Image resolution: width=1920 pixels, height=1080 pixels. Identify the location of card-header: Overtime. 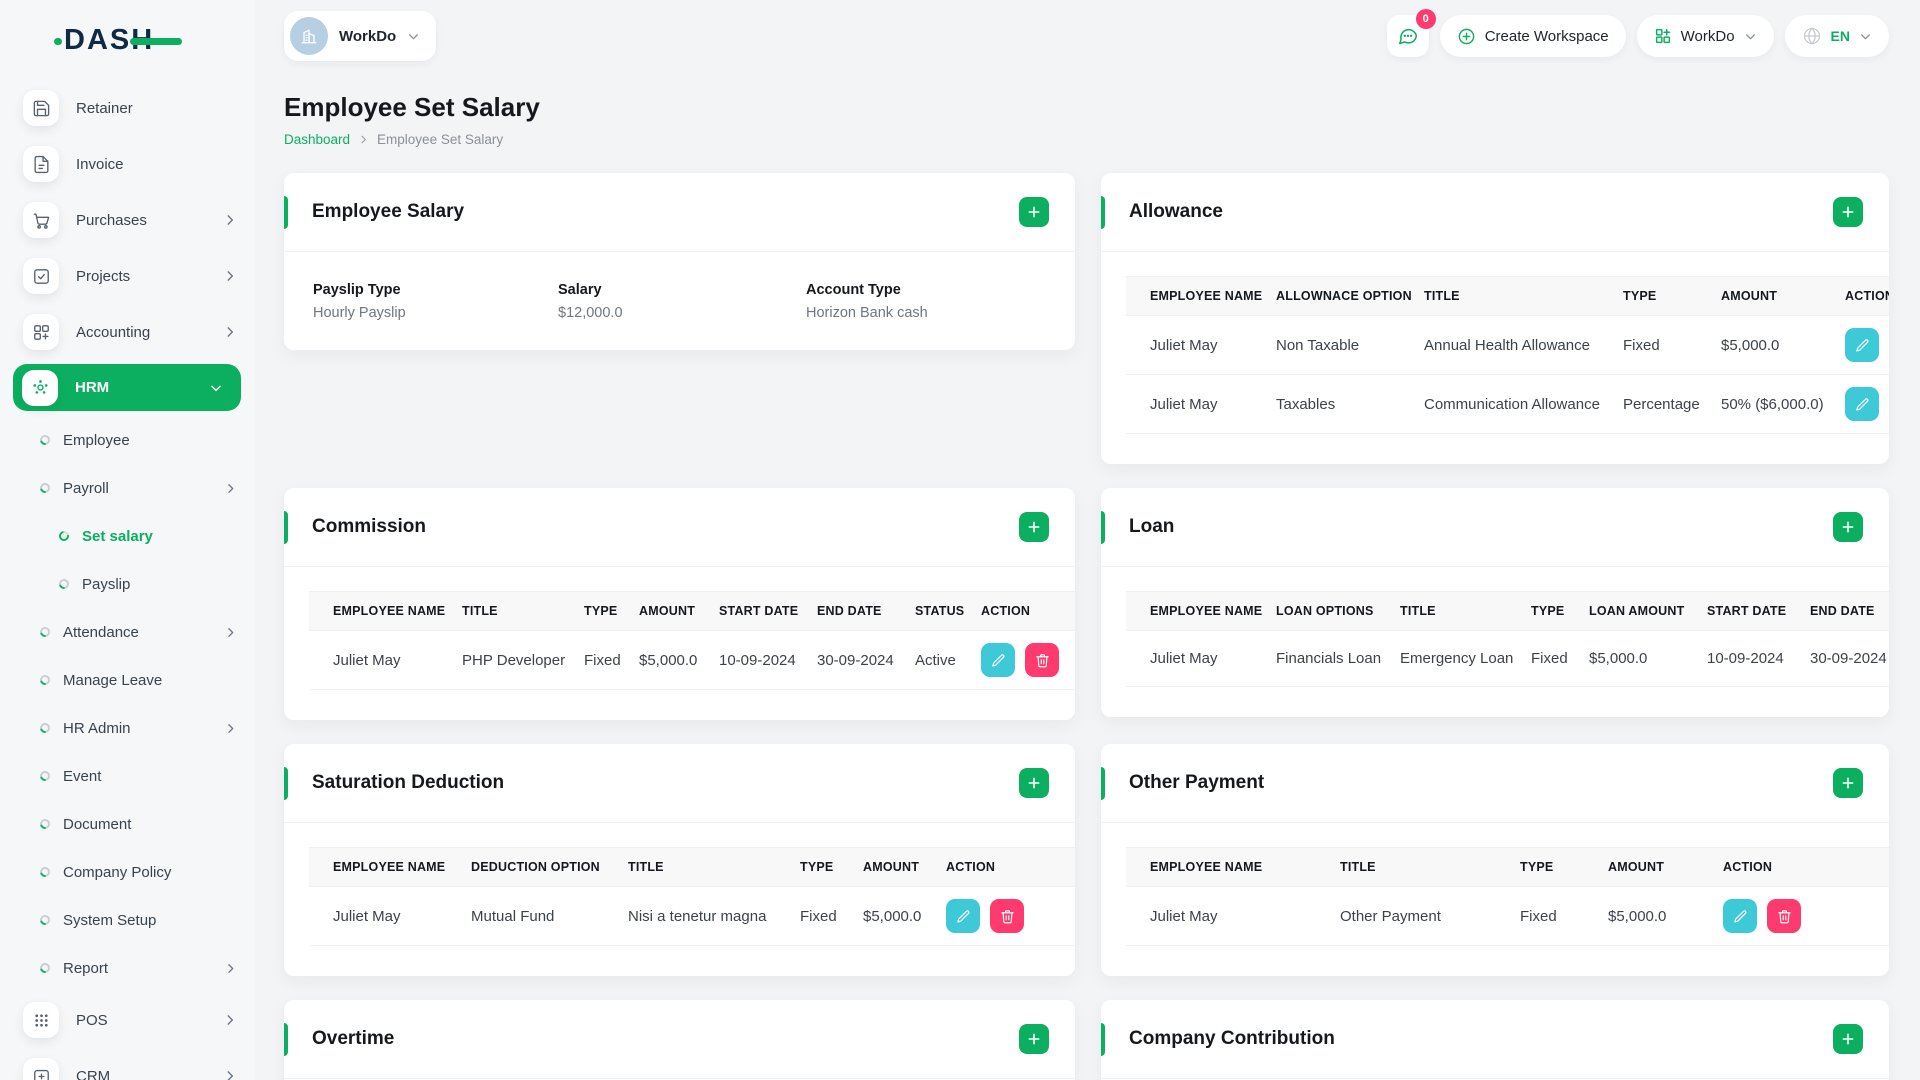
(679, 1039).